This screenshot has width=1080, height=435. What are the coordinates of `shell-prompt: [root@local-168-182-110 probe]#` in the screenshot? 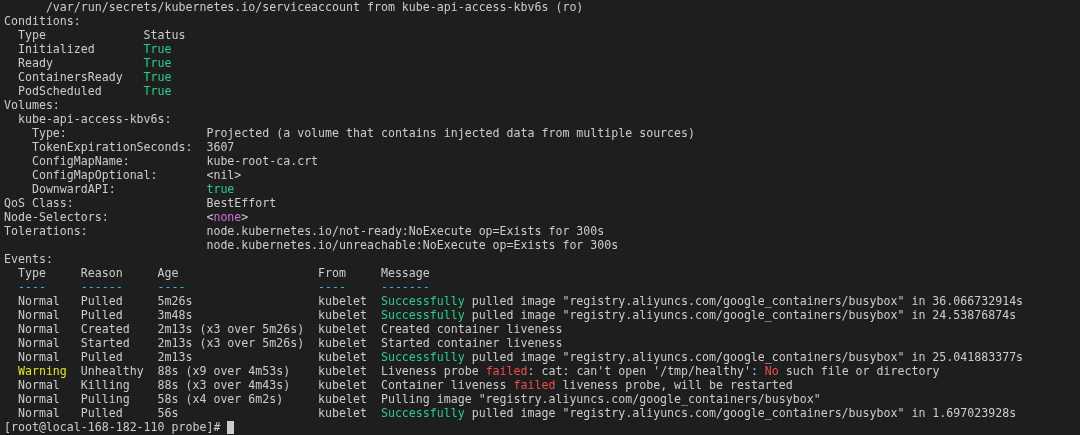 It's located at (113, 427).